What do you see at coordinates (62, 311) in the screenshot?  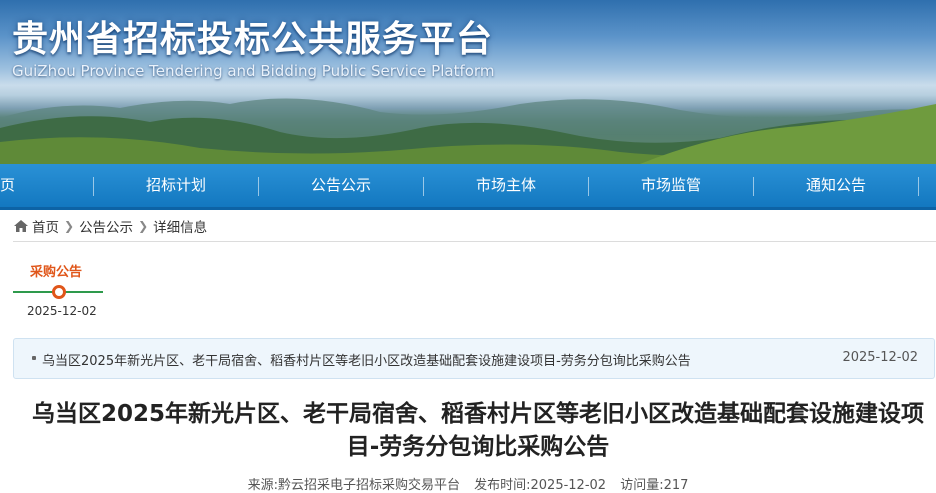 I see `timeline-date: 2025-12-02` at bounding box center [62, 311].